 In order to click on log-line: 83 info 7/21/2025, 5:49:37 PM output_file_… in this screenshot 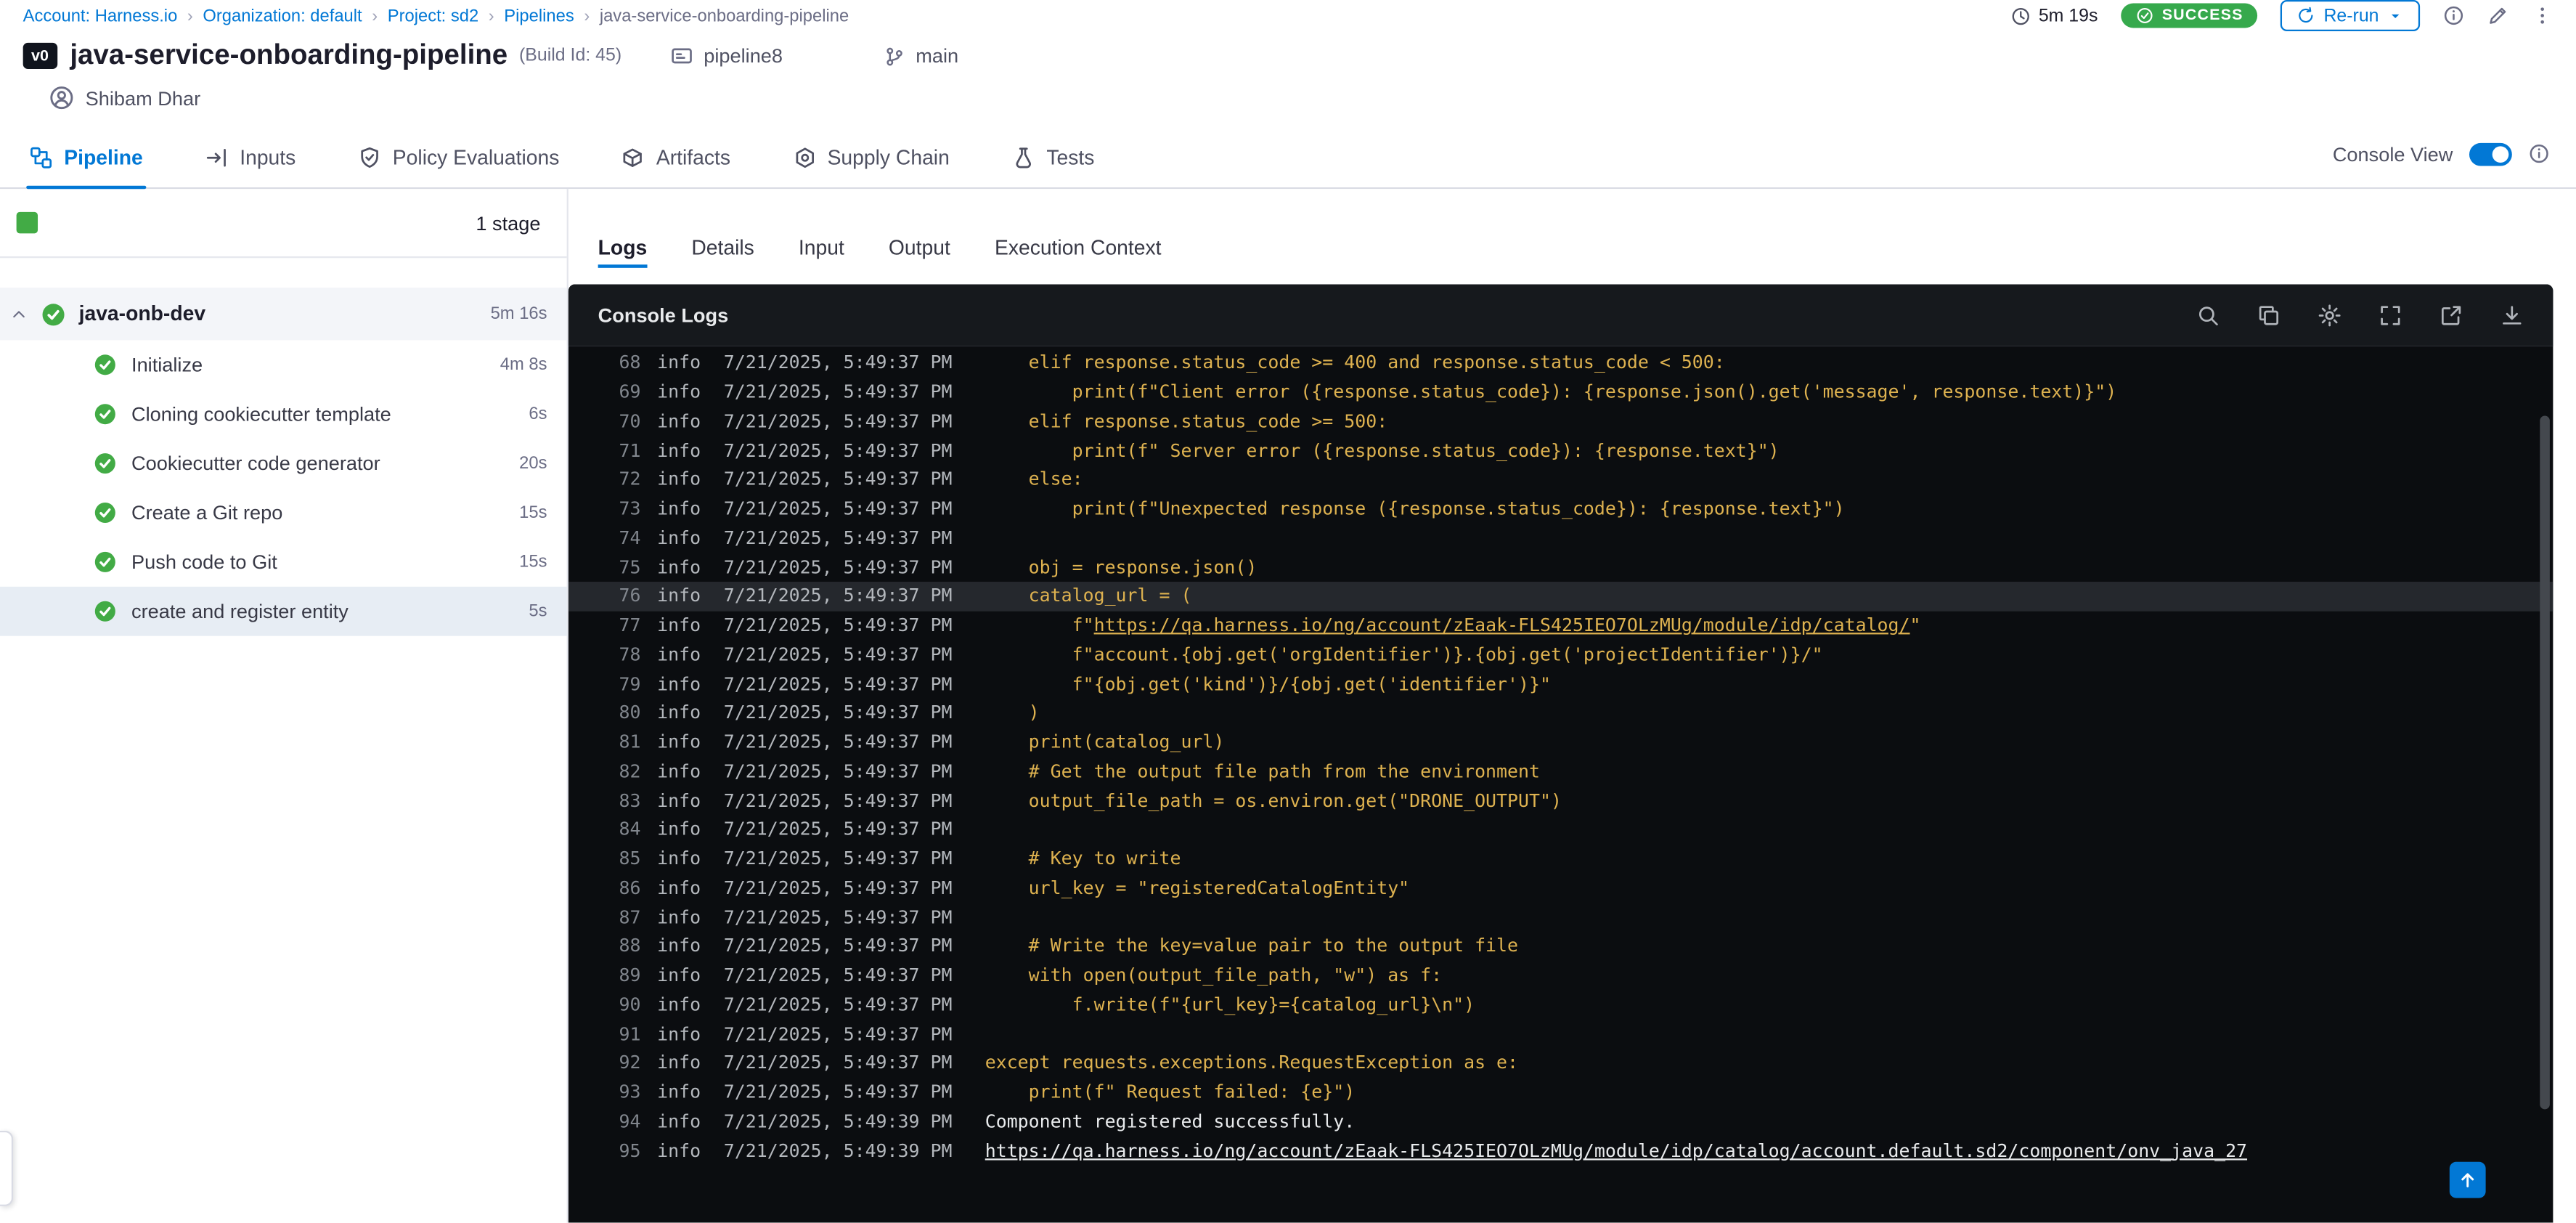, I will do `click(1560, 801)`.